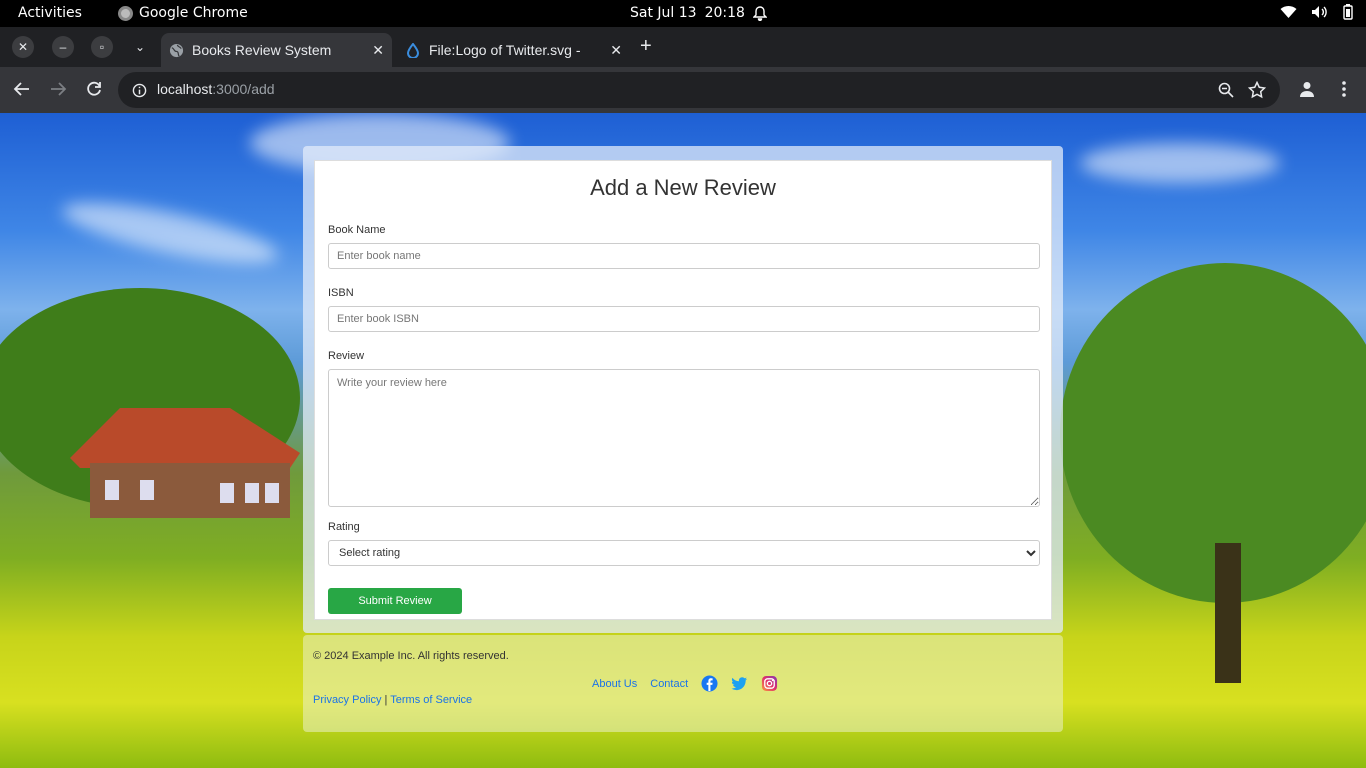 The width and height of the screenshot is (1366, 768). I want to click on alarm-bell-icon, so click(759, 13).